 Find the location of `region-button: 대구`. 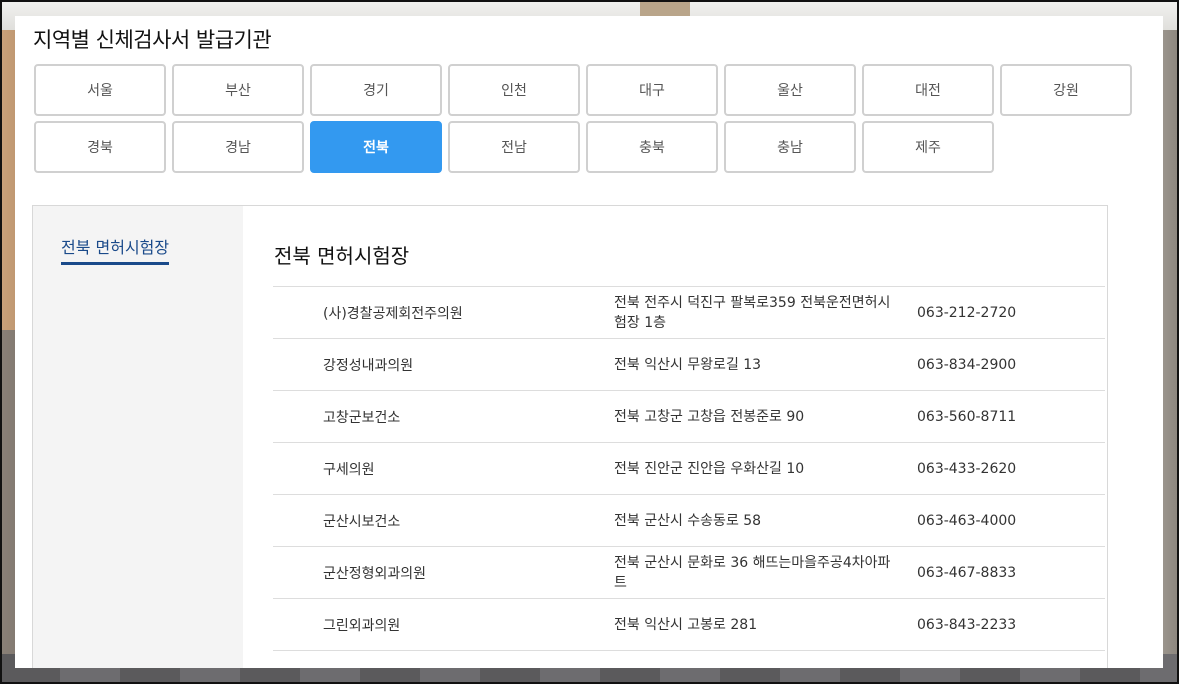

region-button: 대구 is located at coordinates (652, 90).